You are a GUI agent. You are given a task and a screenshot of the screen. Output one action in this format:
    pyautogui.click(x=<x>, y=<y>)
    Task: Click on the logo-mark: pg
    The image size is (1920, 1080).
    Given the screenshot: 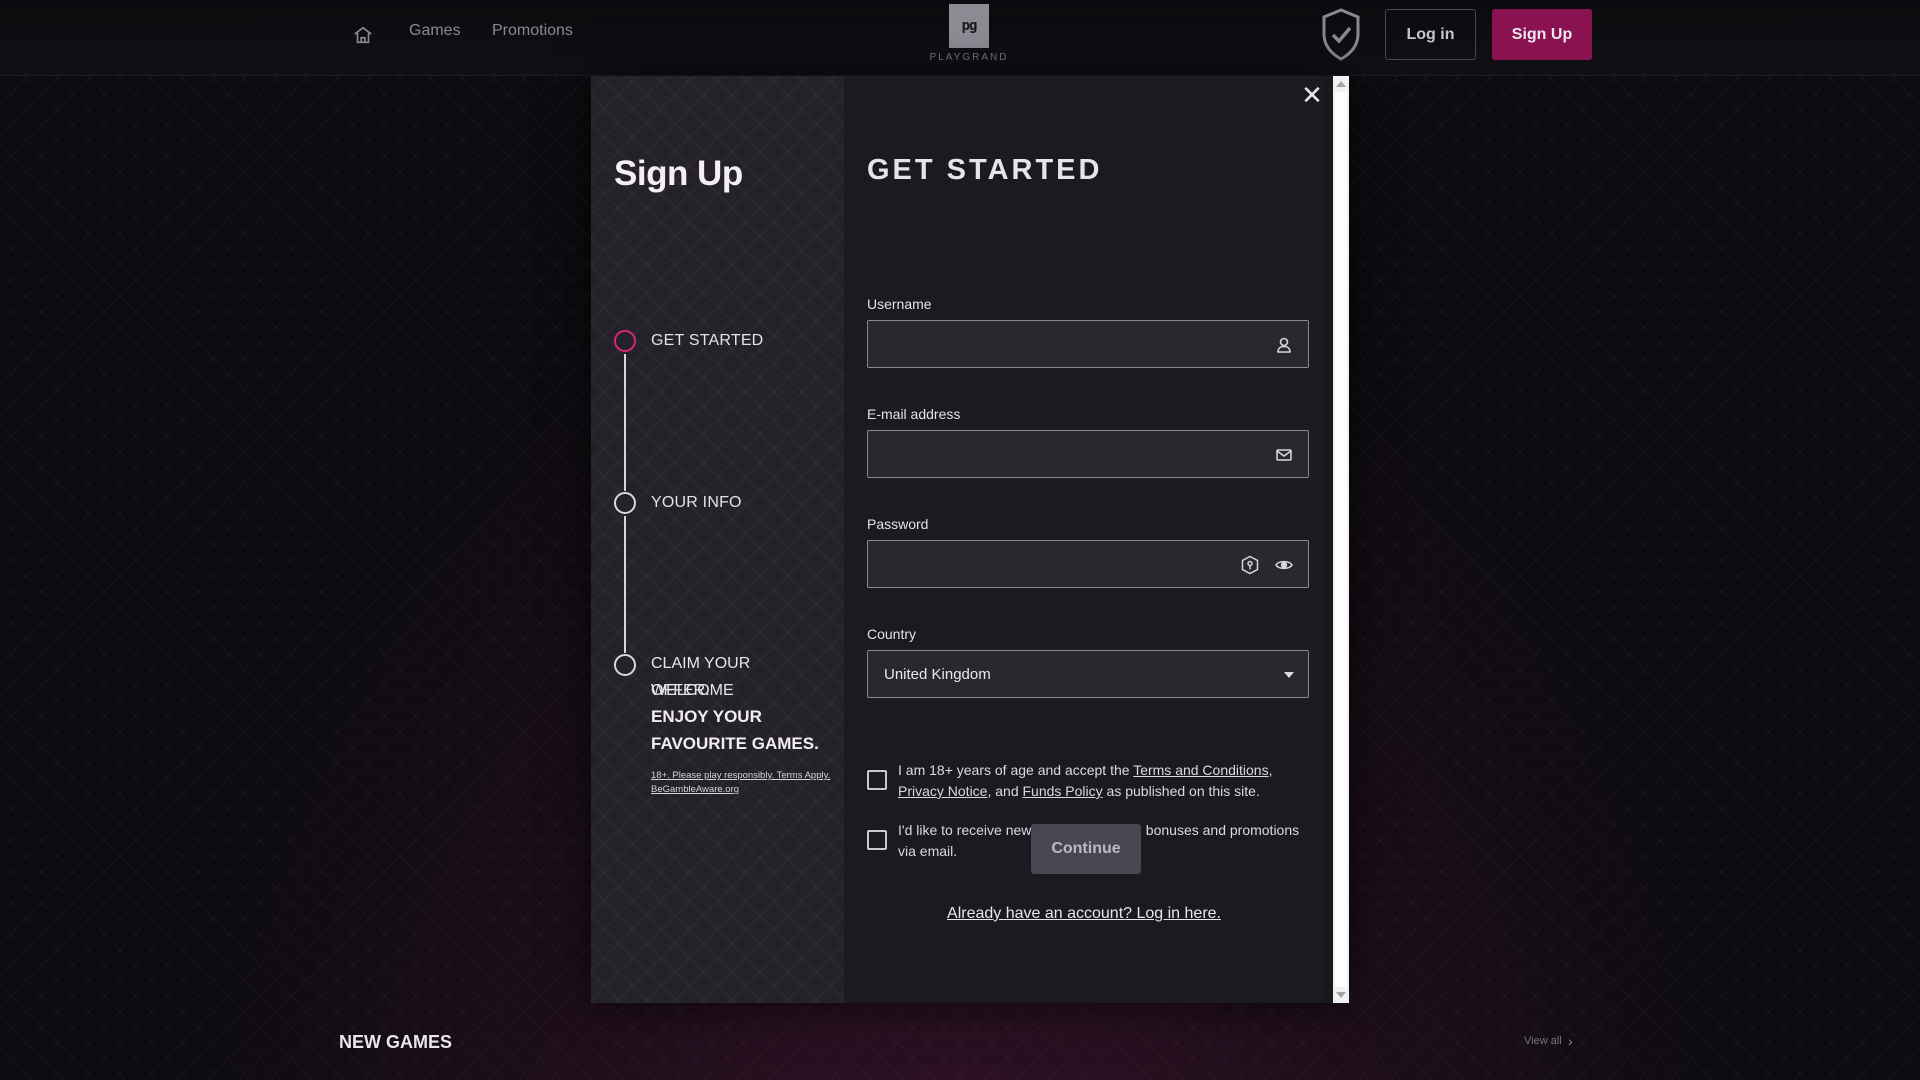 What is the action you would take?
    pyautogui.click(x=969, y=26)
    